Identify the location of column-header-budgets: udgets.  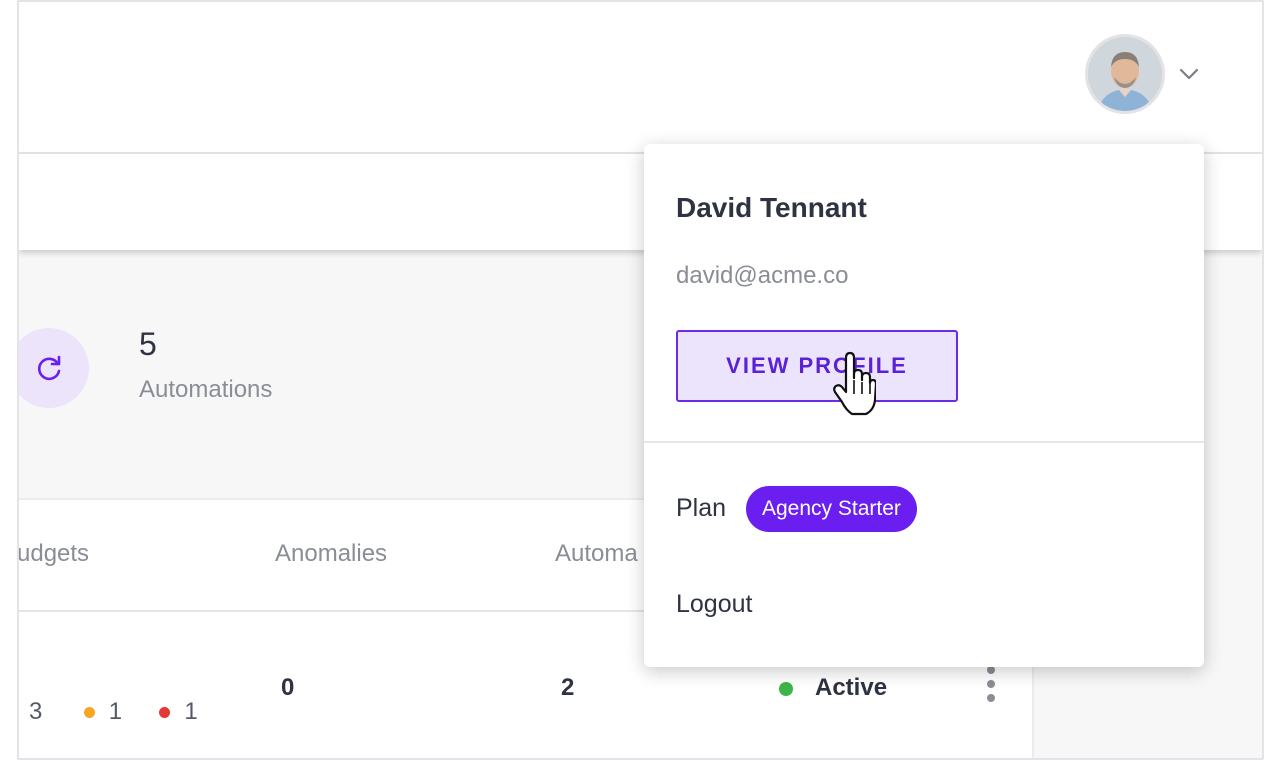
(54, 554).